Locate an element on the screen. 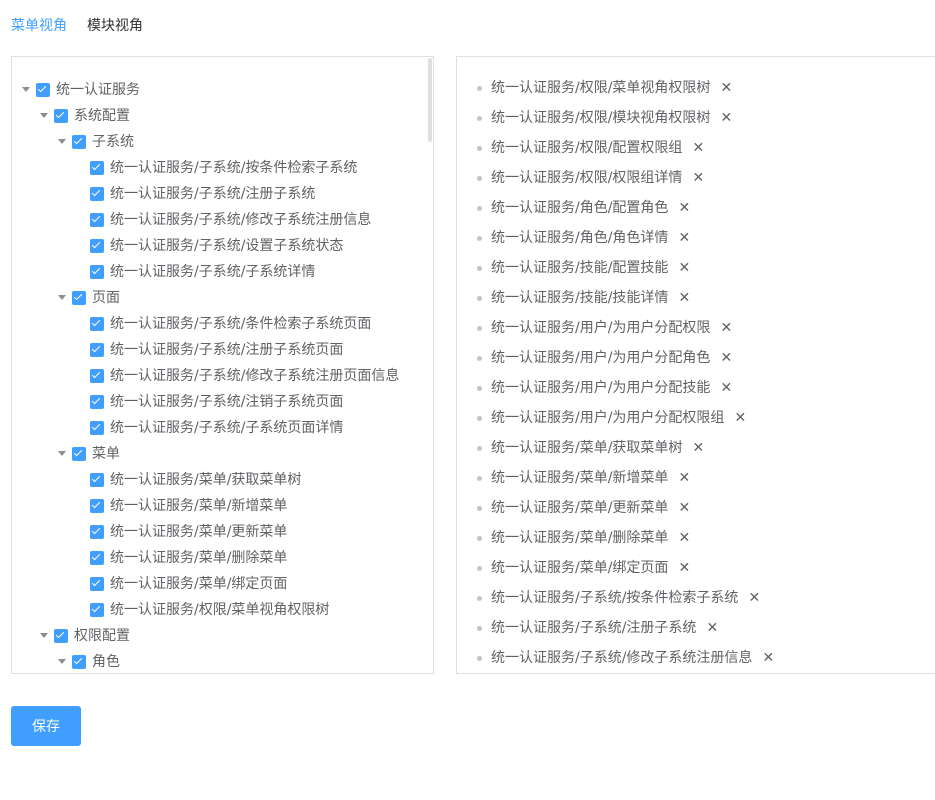 Image resolution: width=935 pixels, height=800 pixels. tree-node: 统一认证服务/子系统/条件检索子系统页面 is located at coordinates (222, 324).